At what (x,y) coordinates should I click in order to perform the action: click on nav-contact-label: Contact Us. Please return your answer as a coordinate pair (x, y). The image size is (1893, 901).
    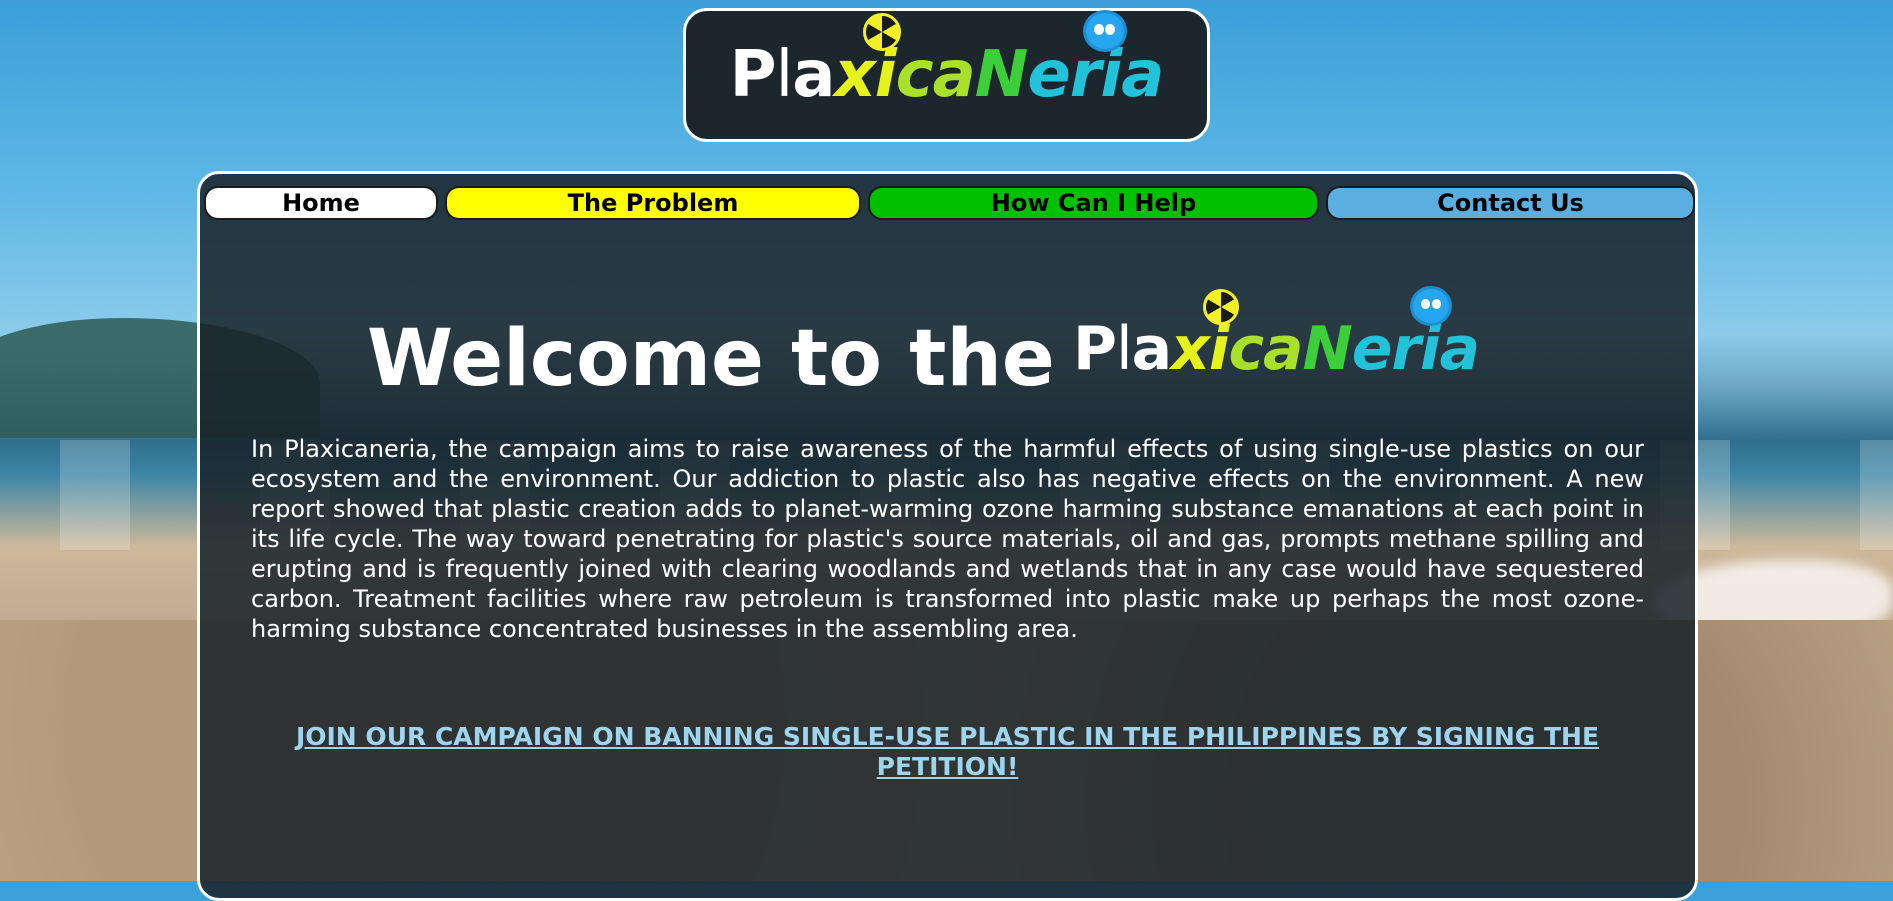
    Looking at the image, I should click on (1510, 203).